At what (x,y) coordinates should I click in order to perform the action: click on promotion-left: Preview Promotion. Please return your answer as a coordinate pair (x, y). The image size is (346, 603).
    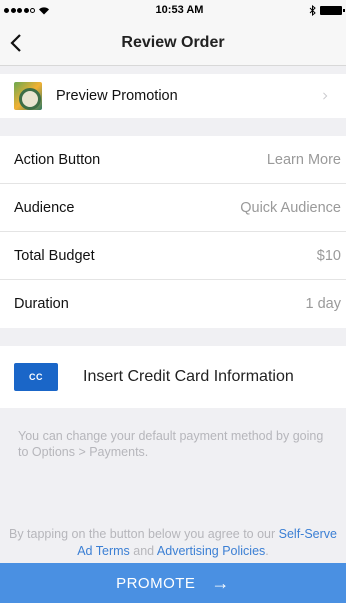
    Looking at the image, I should click on (96, 96).